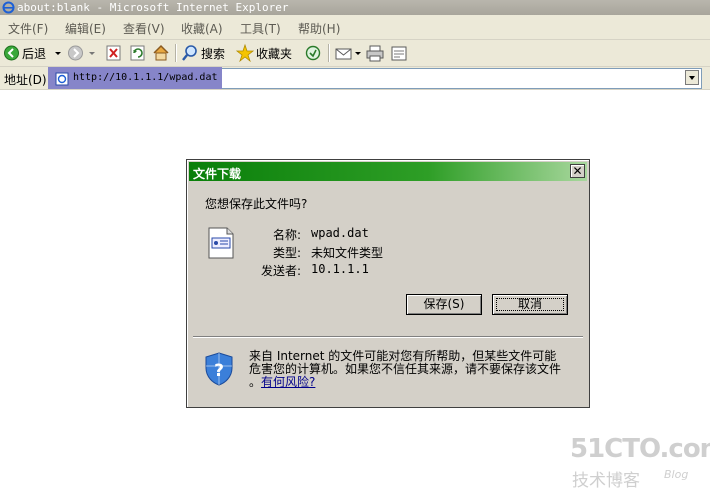 This screenshot has height=502, width=710. I want to click on refresh-icon, so click(138, 53).